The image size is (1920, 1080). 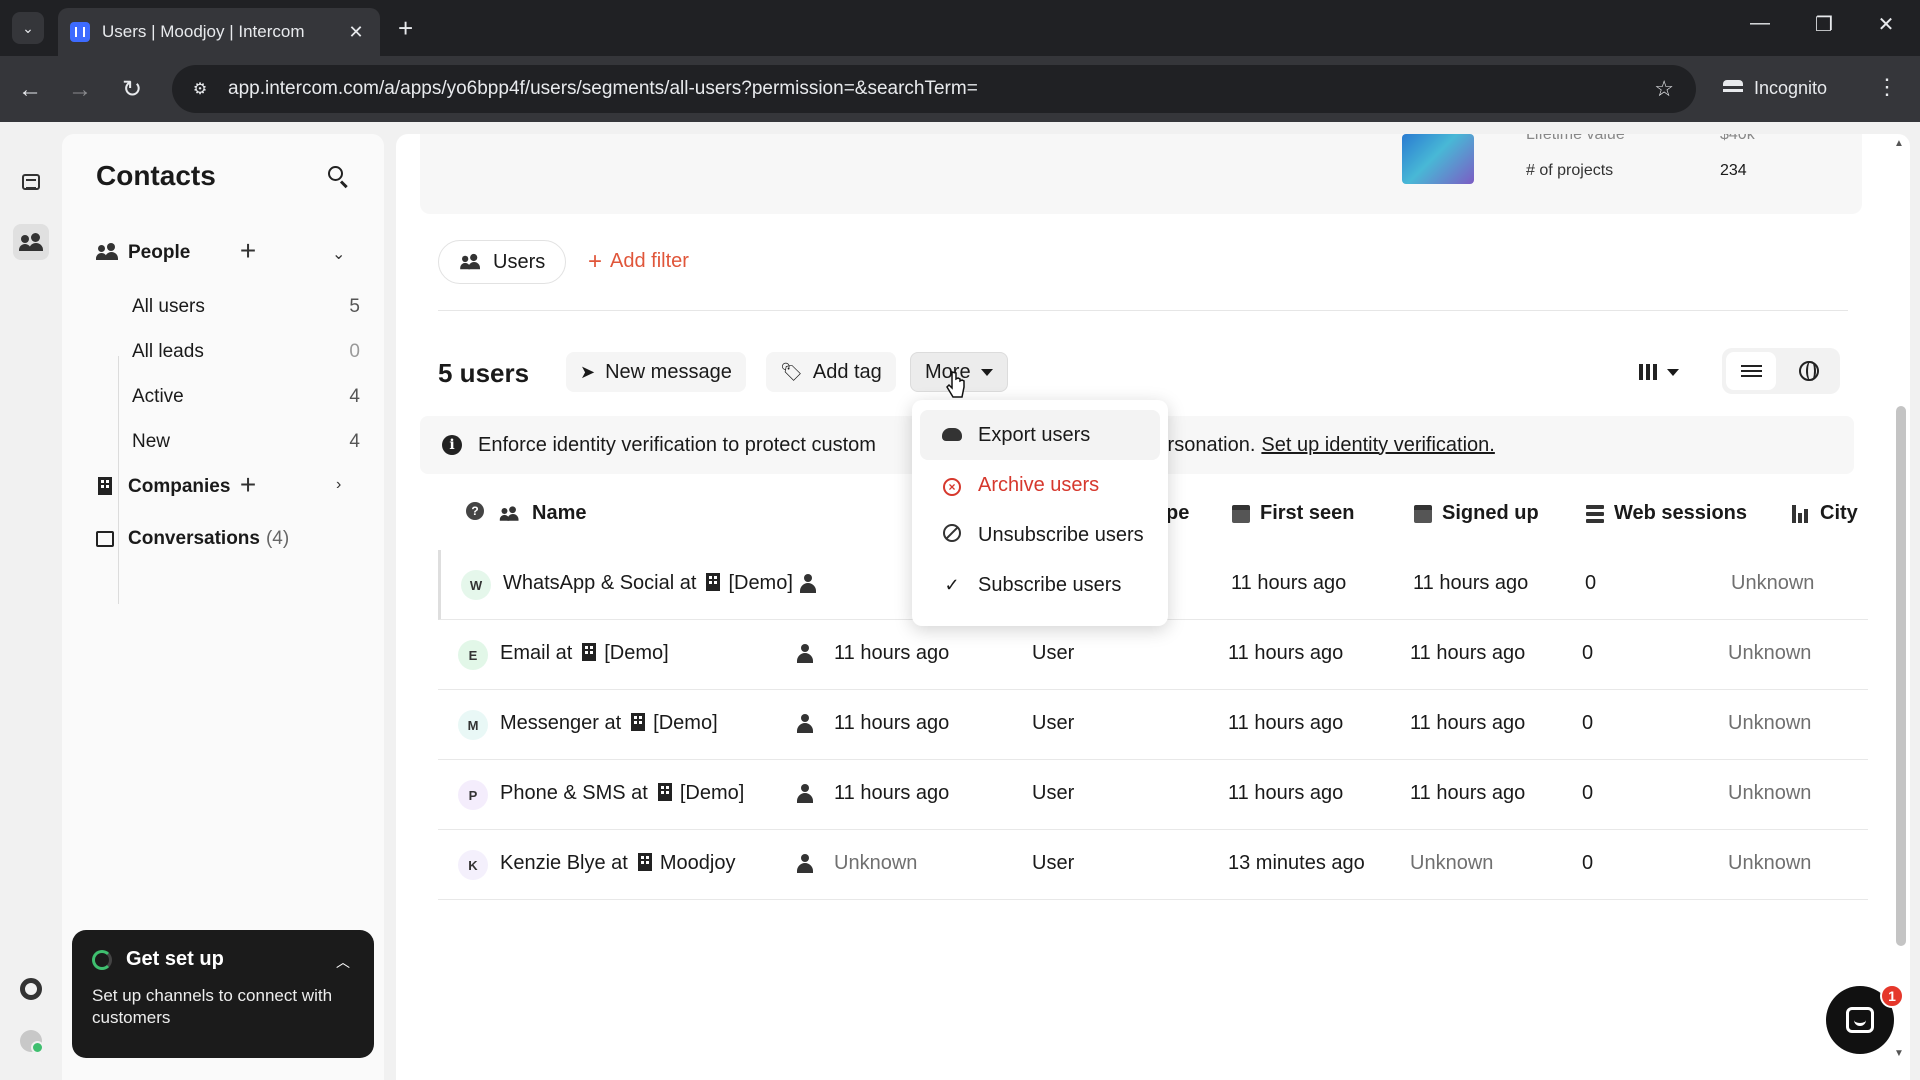 I want to click on contact-name-cell: Kenzie Blye at Moodjoy, so click(x=617, y=863).